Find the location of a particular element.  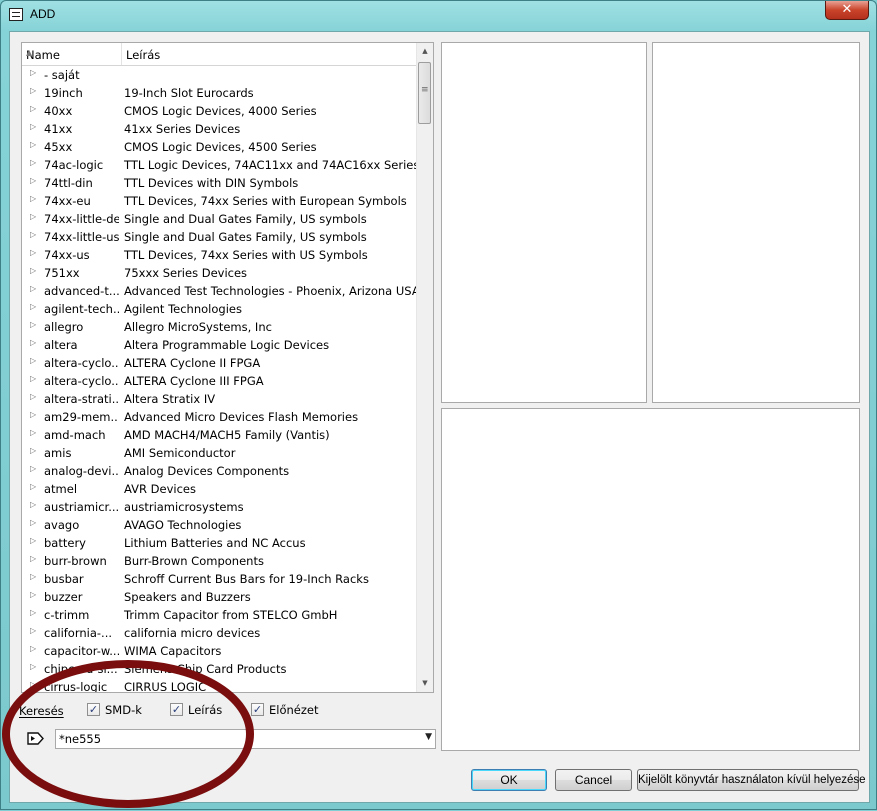

column-header-description: Leírás is located at coordinates (270, 54).